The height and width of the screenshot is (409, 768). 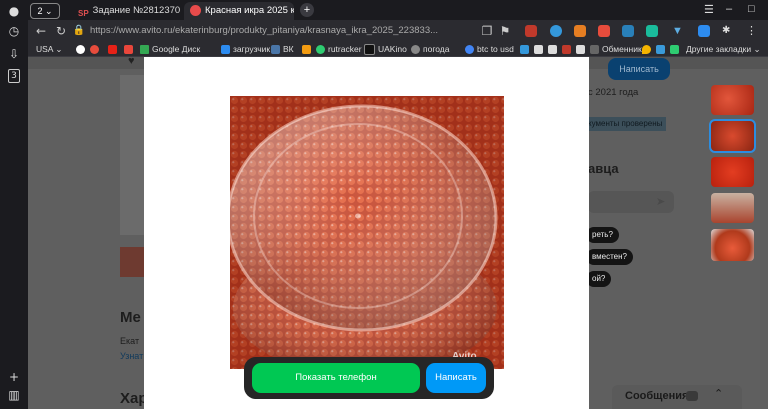 What do you see at coordinates (41, 31) in the screenshot?
I see `back-icon: ←` at bounding box center [41, 31].